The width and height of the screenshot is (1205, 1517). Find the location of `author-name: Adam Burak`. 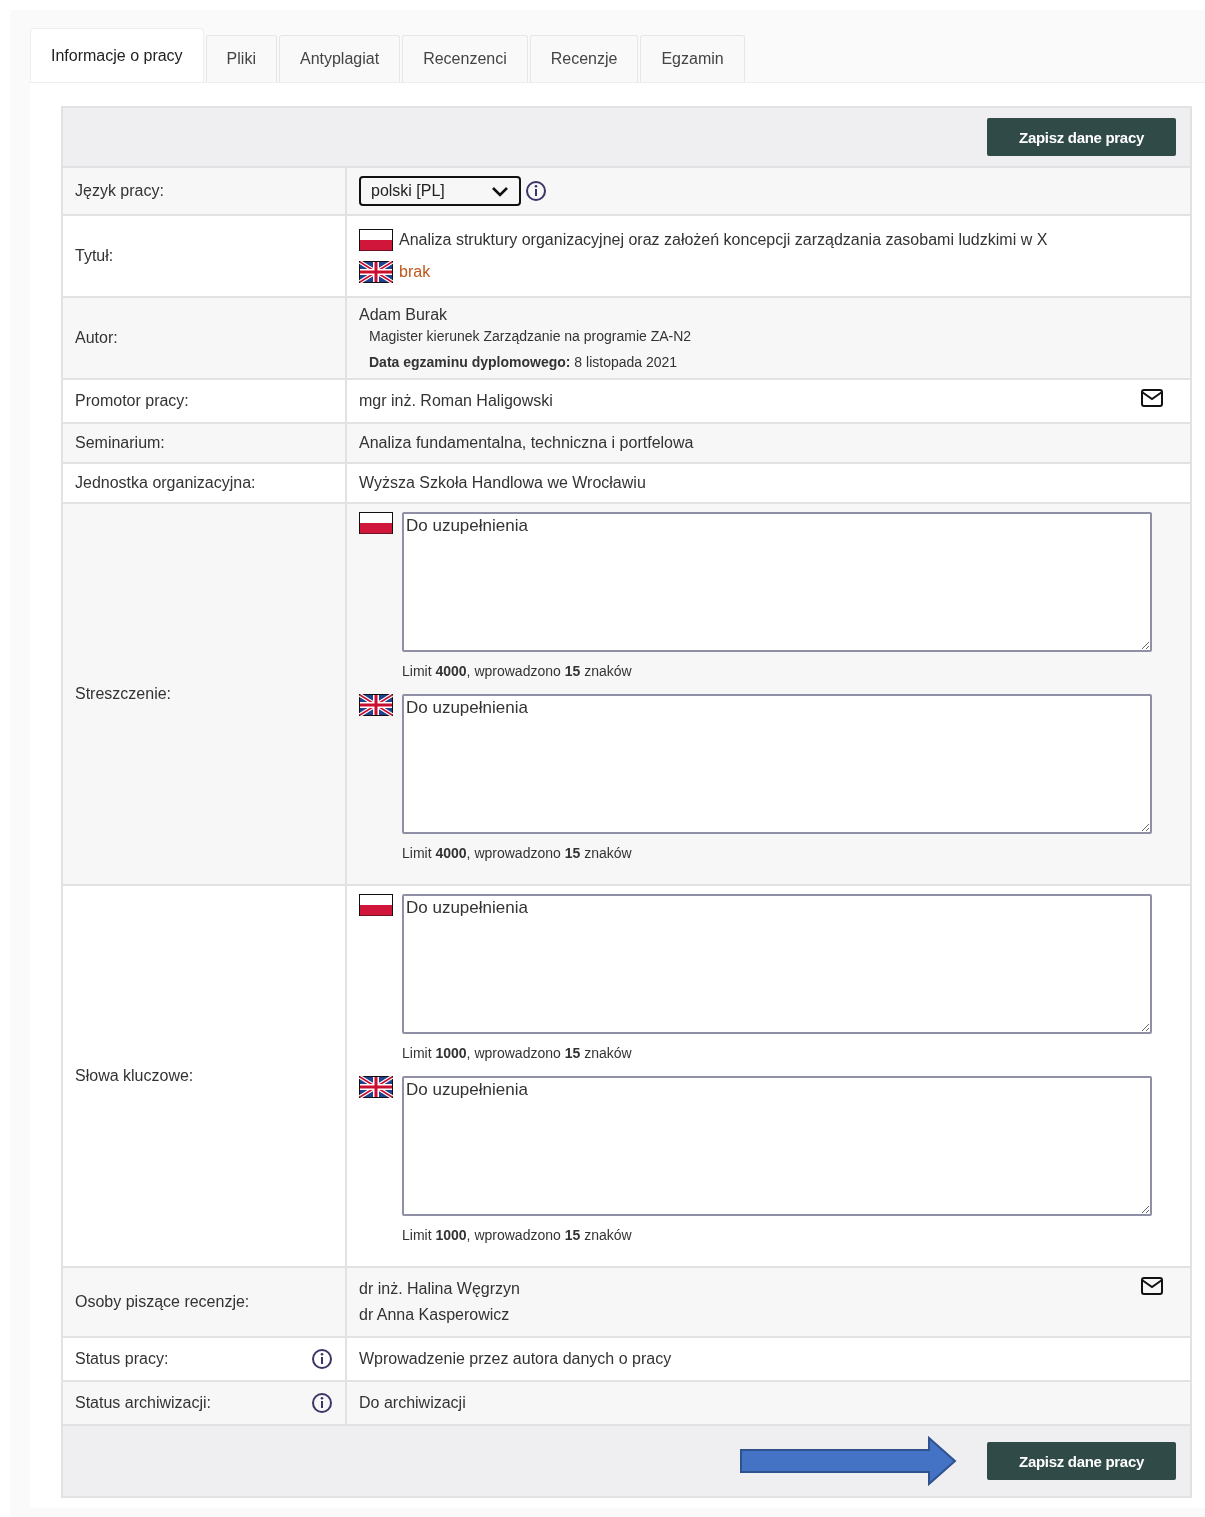

author-name: Adam Burak is located at coordinates (404, 315).